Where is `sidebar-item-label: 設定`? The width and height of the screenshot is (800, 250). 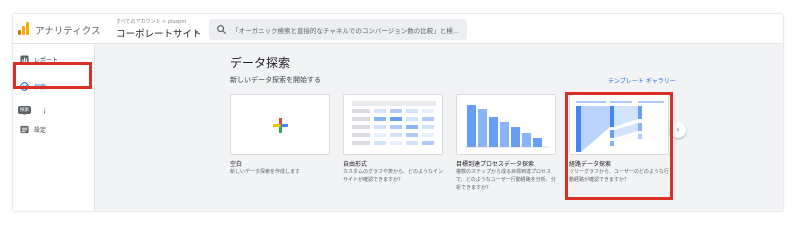
sidebar-item-label: 設定 is located at coordinates (40, 130).